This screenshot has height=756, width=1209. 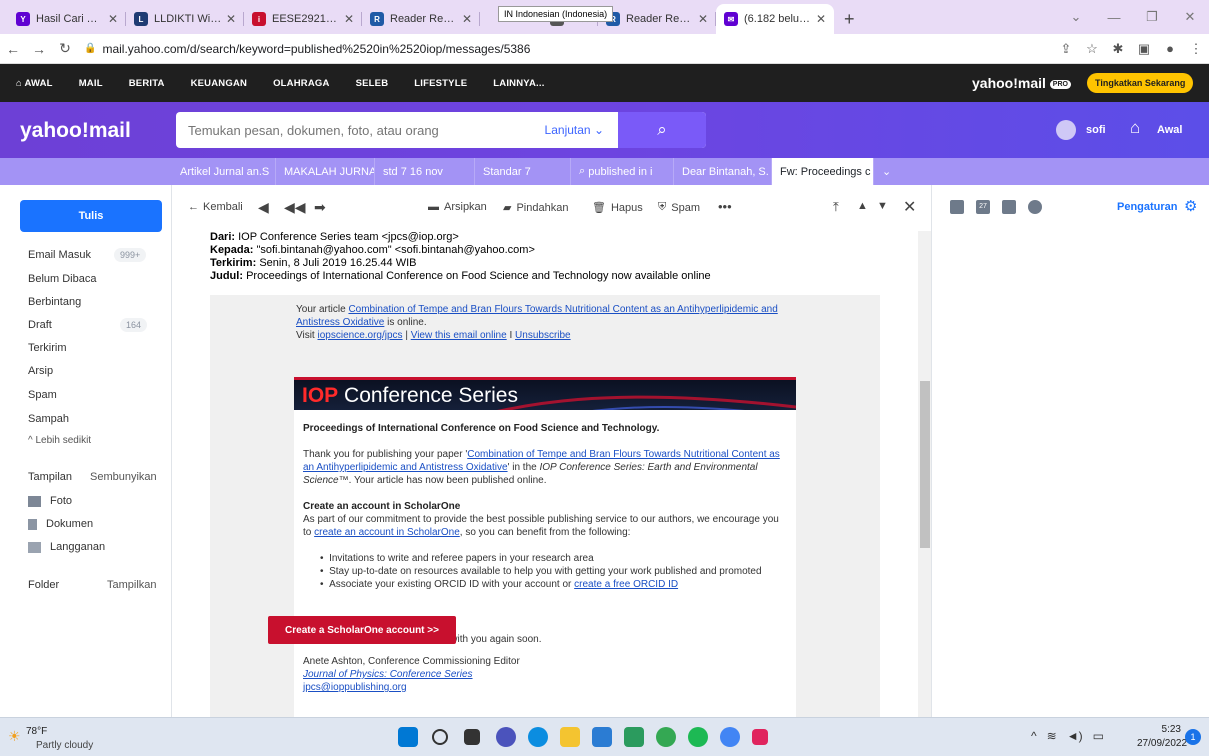 What do you see at coordinates (360, 130) in the screenshot?
I see `search-input` at bounding box center [360, 130].